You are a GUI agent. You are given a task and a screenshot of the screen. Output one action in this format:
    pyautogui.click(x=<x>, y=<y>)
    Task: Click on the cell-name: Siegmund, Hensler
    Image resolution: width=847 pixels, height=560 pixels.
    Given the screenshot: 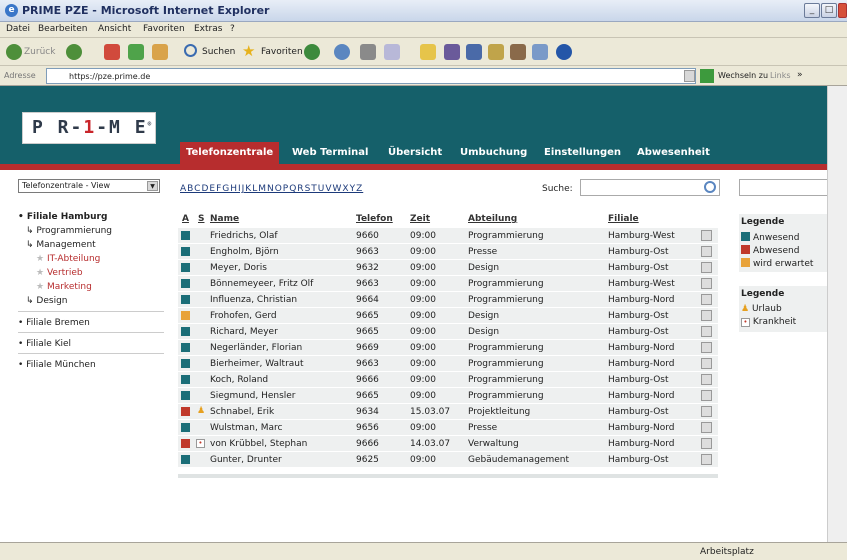 What is the action you would take?
    pyautogui.click(x=253, y=396)
    